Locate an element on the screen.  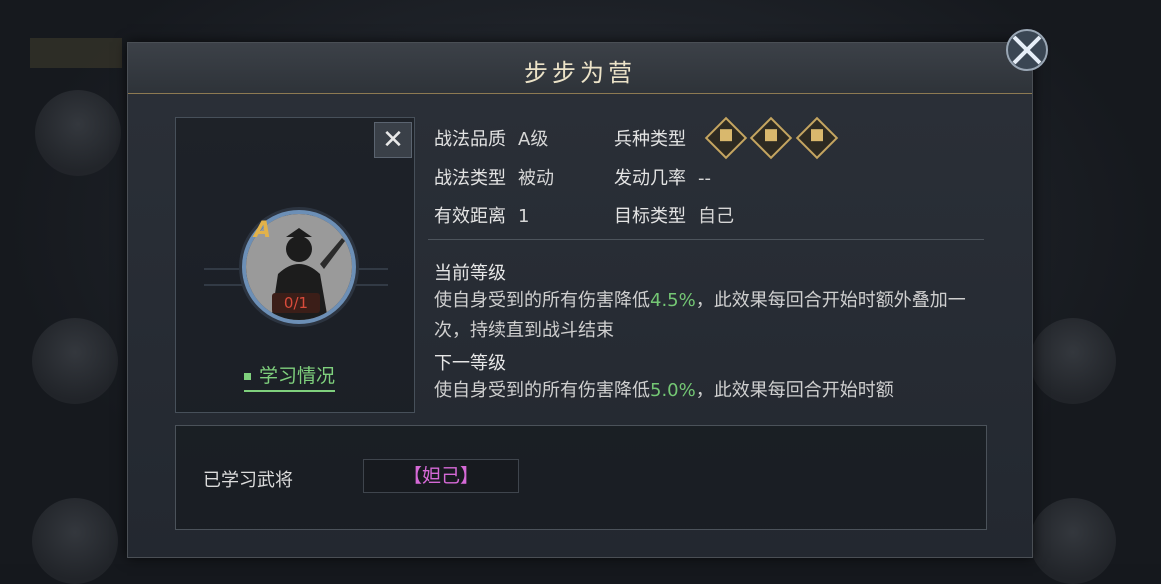
bullet-icon is located at coordinates (247, 376).